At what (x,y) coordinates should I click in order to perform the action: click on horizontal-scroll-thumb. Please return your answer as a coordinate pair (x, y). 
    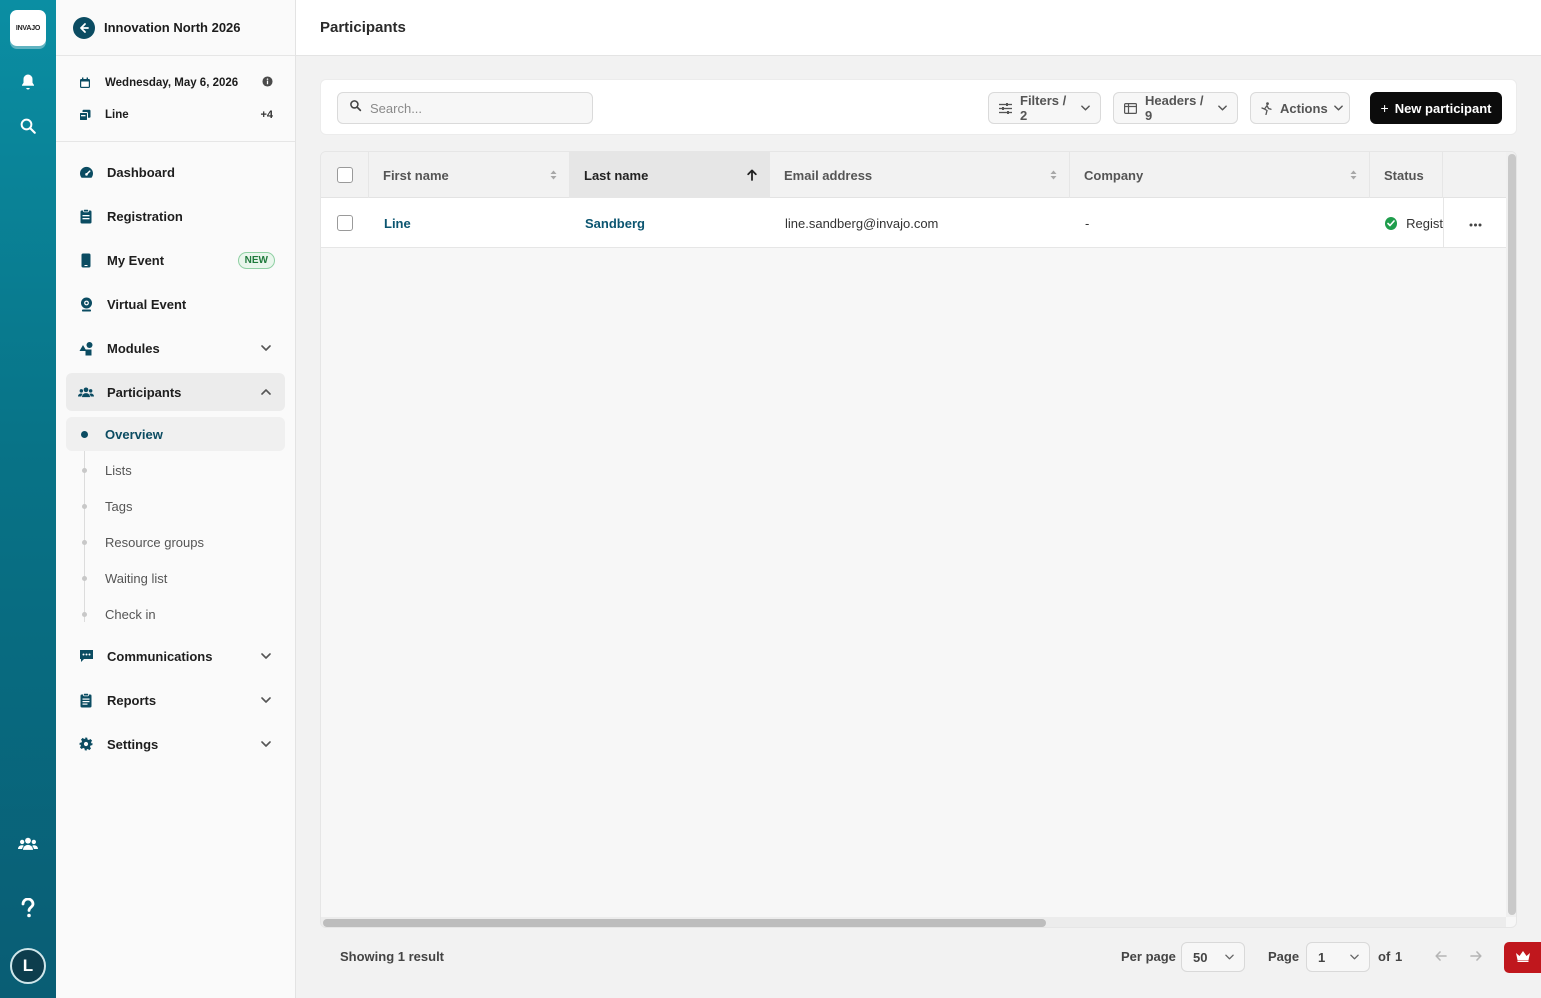
    Looking at the image, I should click on (684, 923).